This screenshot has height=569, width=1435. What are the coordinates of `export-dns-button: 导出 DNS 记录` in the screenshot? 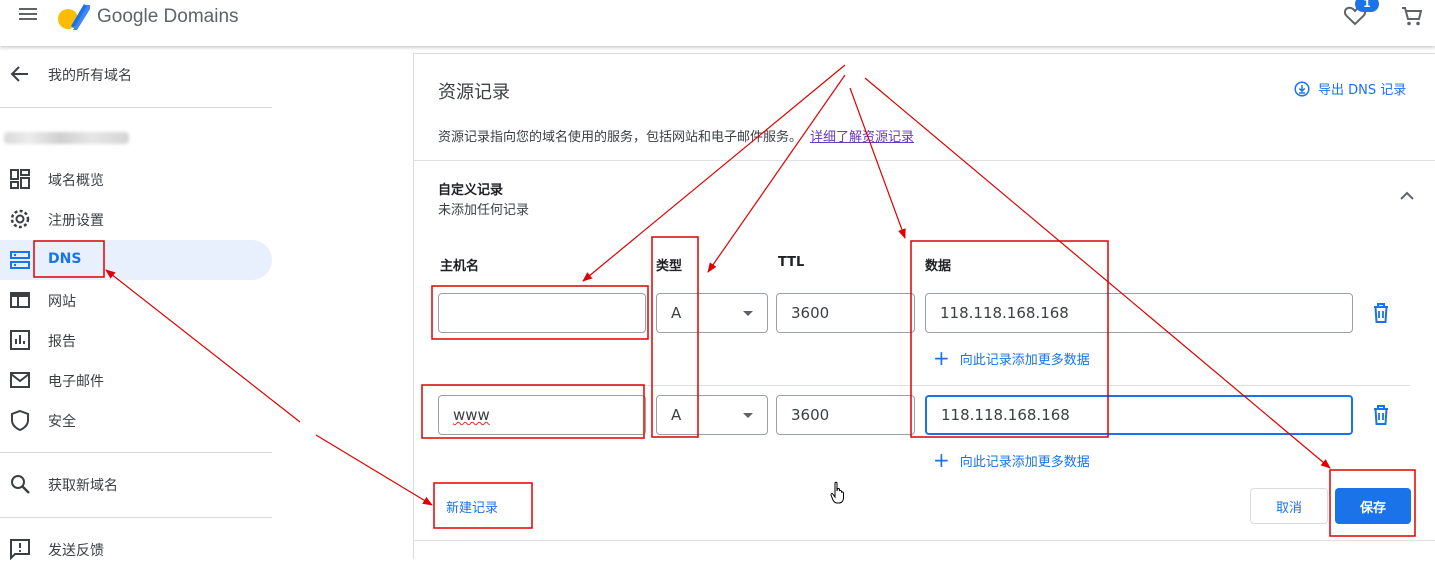 It's located at (1350, 88).